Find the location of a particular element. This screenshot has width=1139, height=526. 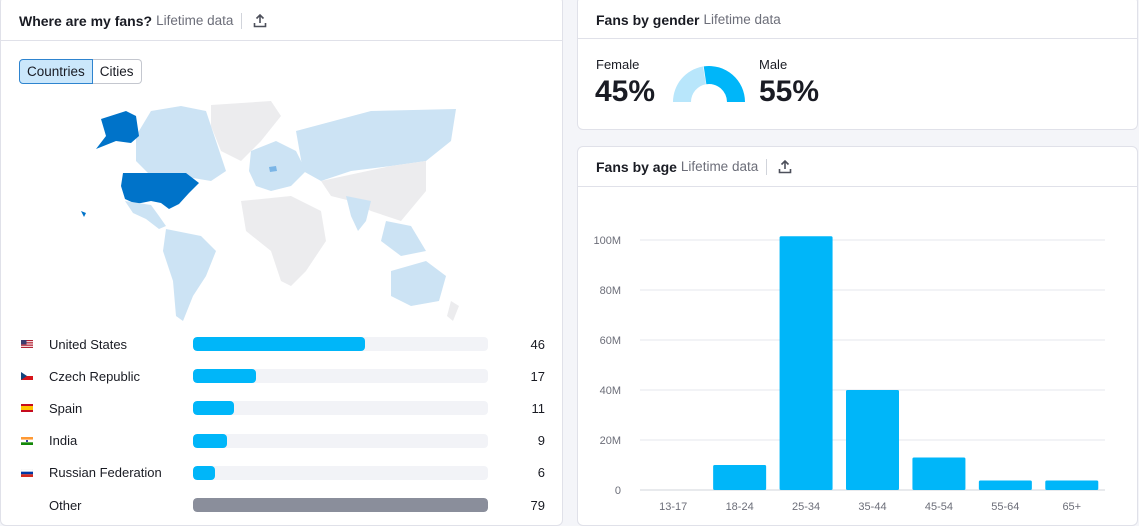

map-region-south-america is located at coordinates (189, 275).